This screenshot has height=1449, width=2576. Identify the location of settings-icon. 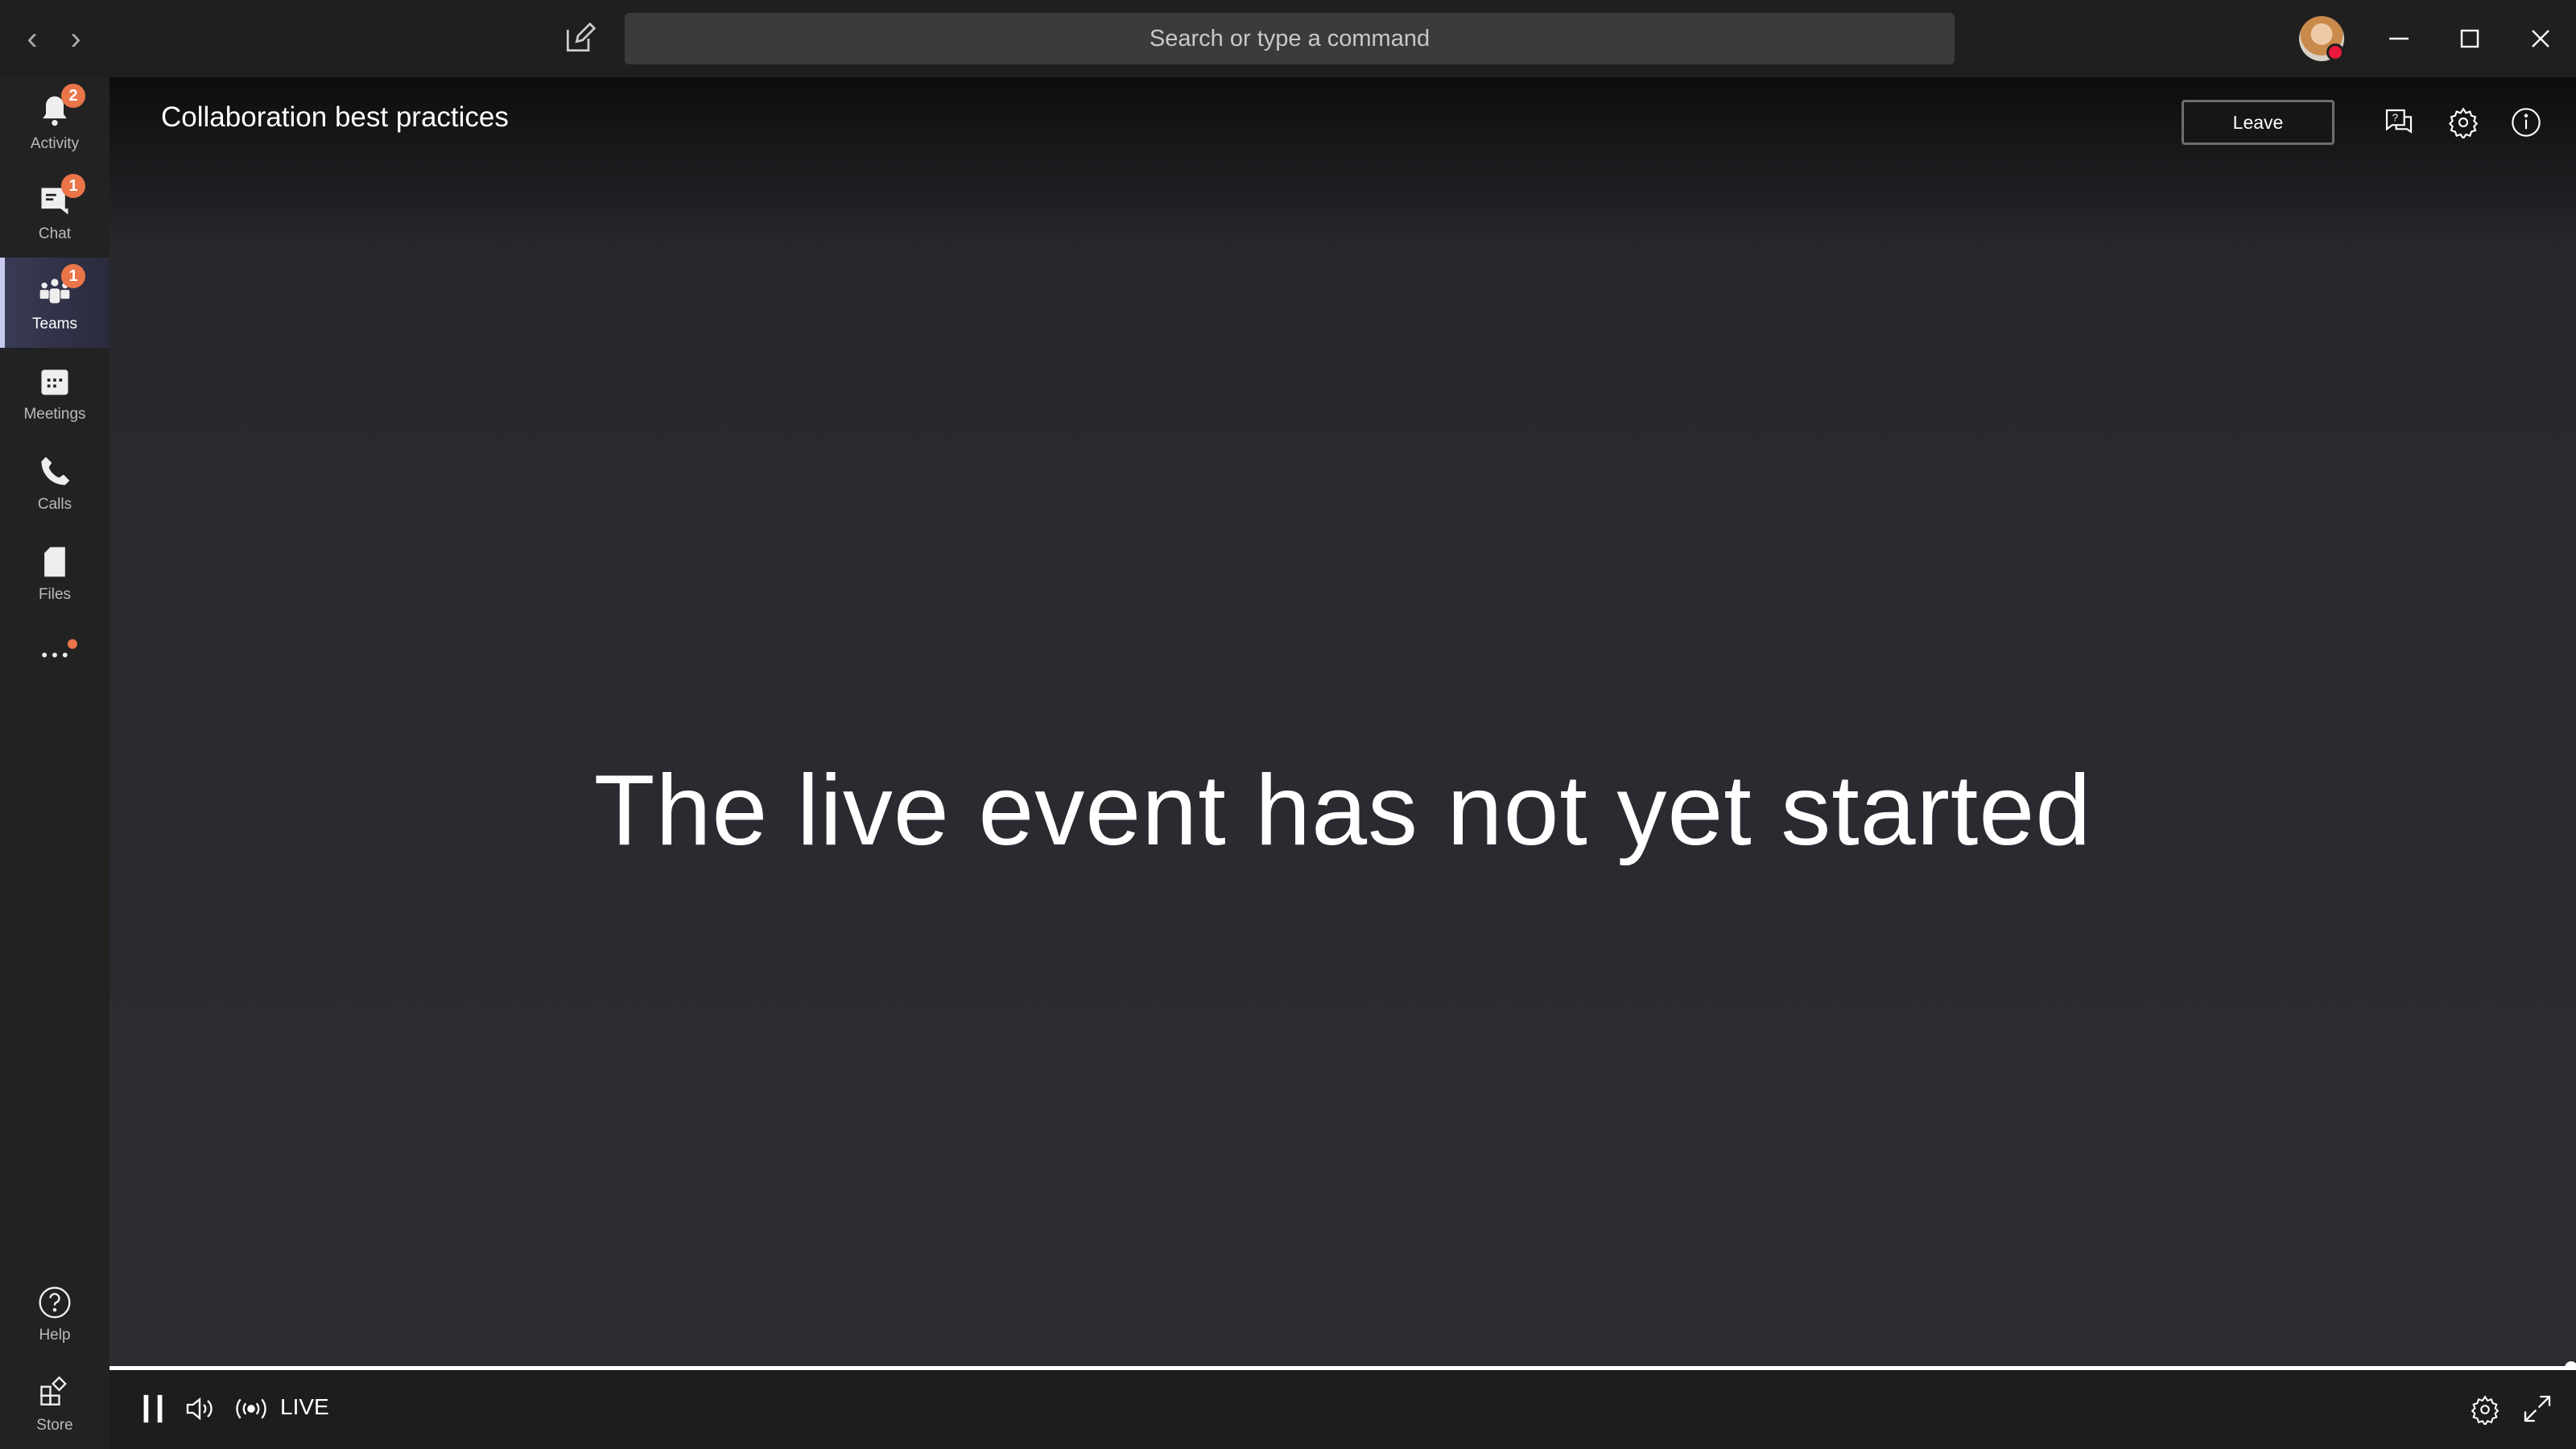
(2463, 122).